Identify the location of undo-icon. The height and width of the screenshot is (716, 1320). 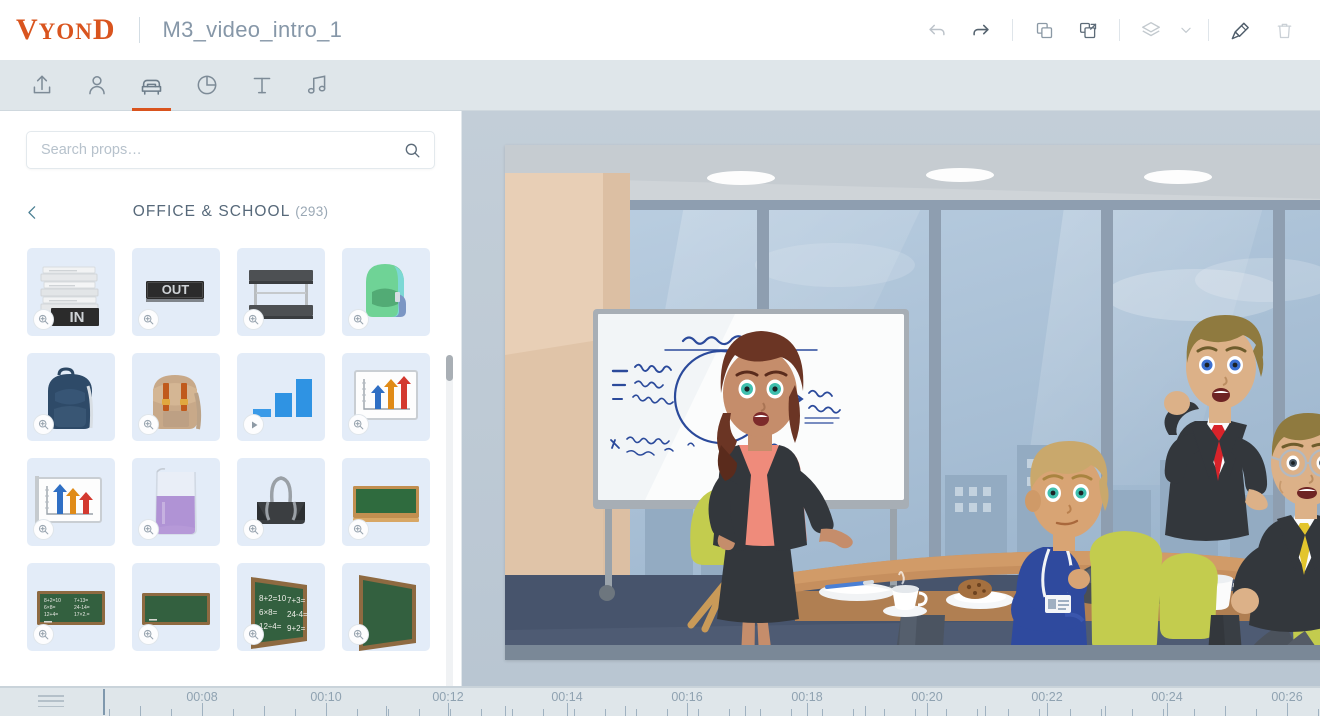
(937, 30).